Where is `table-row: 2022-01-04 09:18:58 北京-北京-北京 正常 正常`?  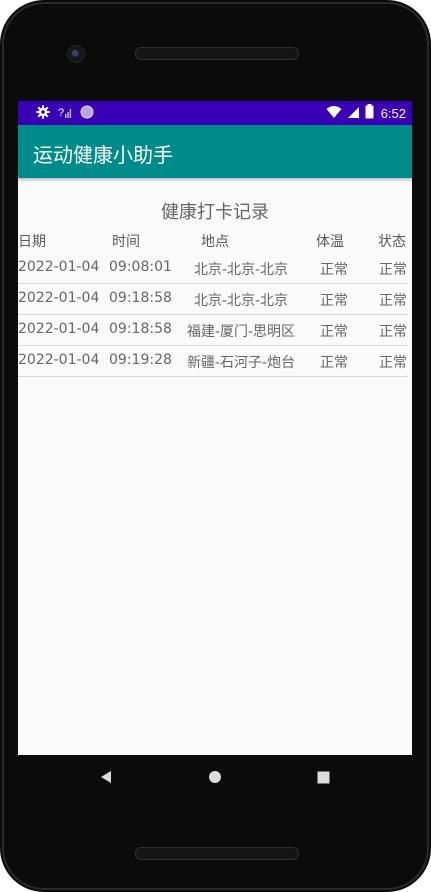 table-row: 2022-01-04 09:18:58 北京-北京-北京 正常 正常 is located at coordinates (213, 299).